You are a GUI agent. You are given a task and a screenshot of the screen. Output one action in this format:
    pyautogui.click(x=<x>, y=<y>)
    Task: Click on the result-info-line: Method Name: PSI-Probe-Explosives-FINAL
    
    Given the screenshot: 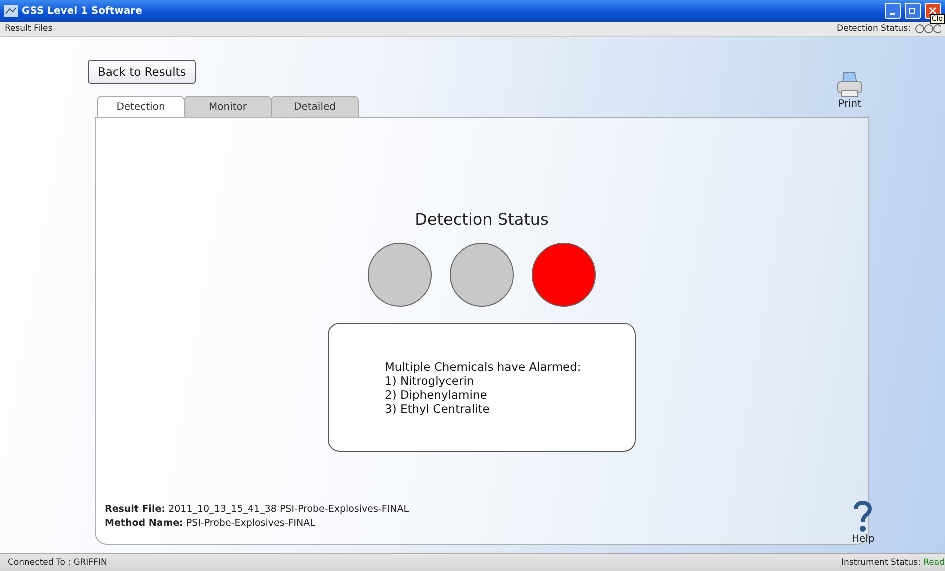 What is the action you would take?
    pyautogui.click(x=210, y=524)
    